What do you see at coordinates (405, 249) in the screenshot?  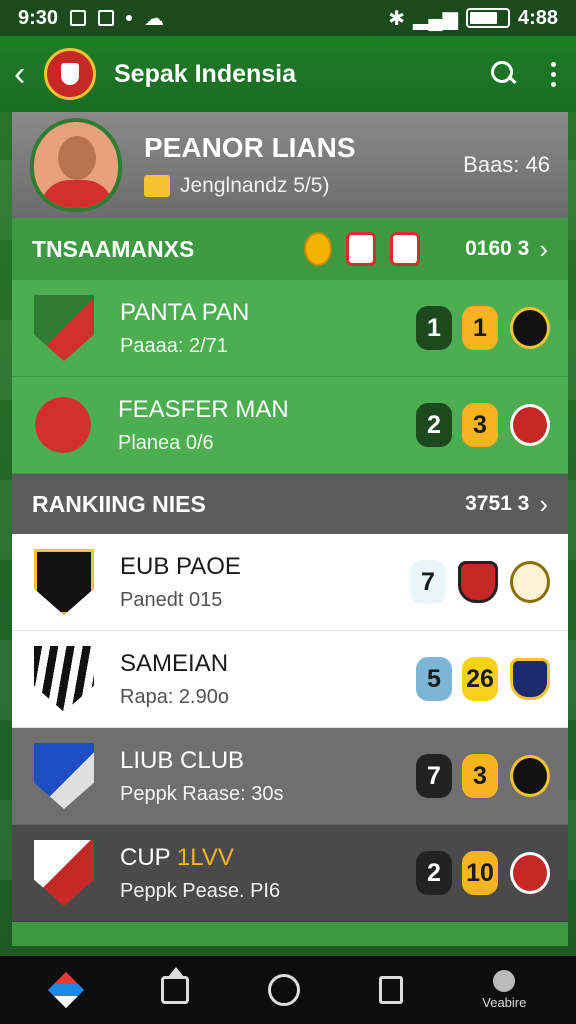 I see `trophy-crest-icon` at bounding box center [405, 249].